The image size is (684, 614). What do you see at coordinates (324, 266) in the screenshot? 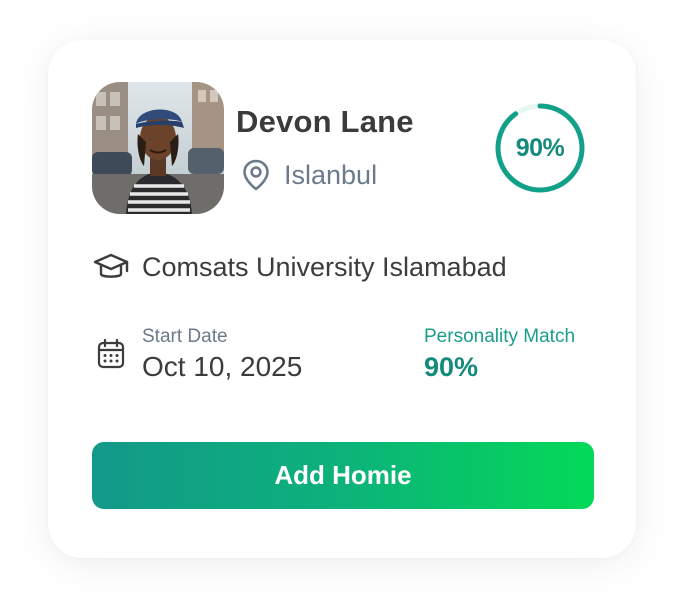
I see `school-name: Comsats University Islamabad` at bounding box center [324, 266].